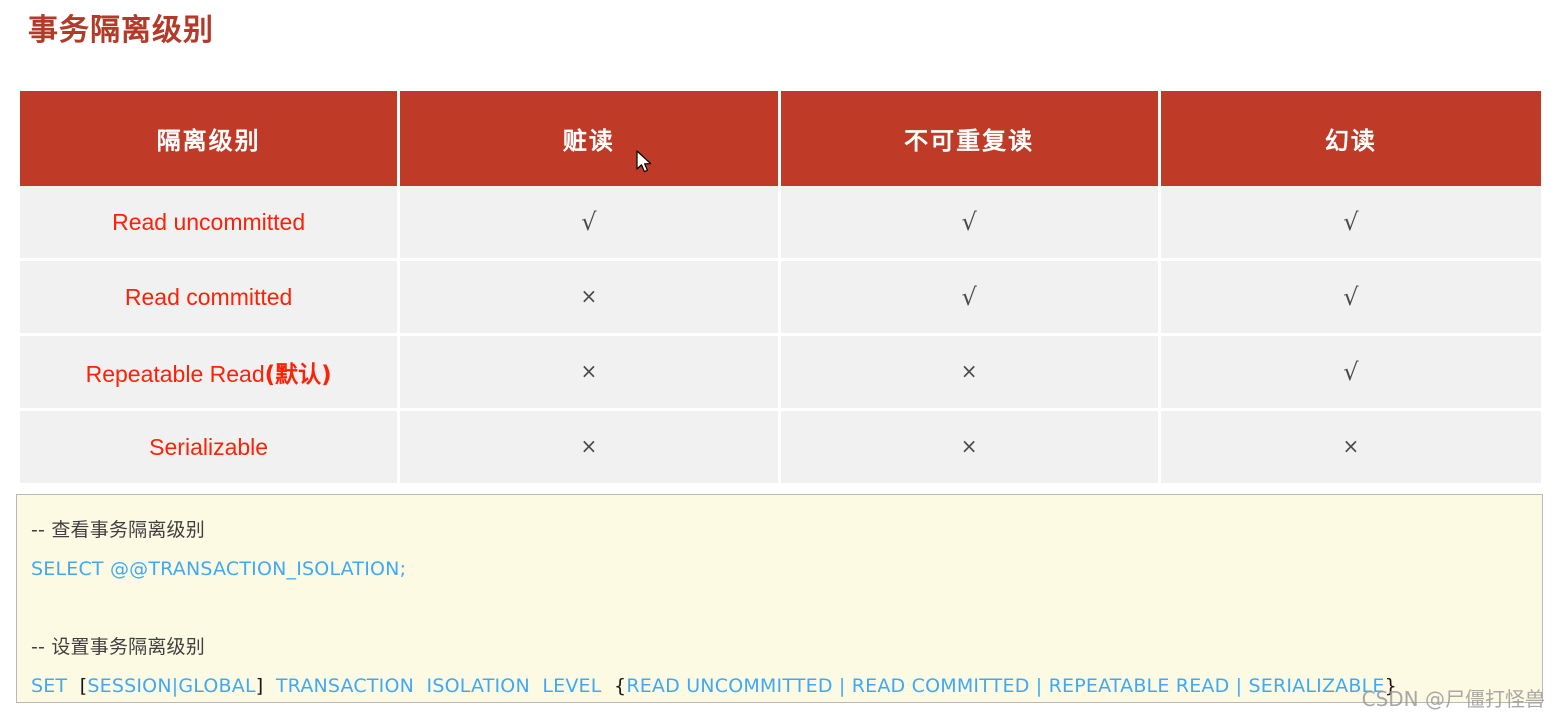 The width and height of the screenshot is (1561, 720). What do you see at coordinates (779, 569) in the screenshot?
I see `code-line-select: SELECT @@TRANSACTION_ISOLATION;` at bounding box center [779, 569].